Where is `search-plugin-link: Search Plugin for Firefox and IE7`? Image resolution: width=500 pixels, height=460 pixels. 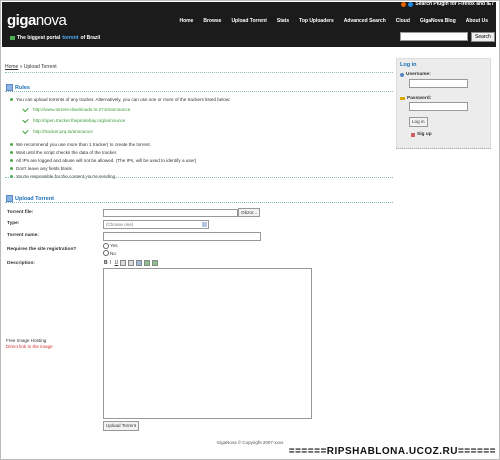 search-plugin-link: Search Plugin for Firefox and IE7 is located at coordinates (447, 4).